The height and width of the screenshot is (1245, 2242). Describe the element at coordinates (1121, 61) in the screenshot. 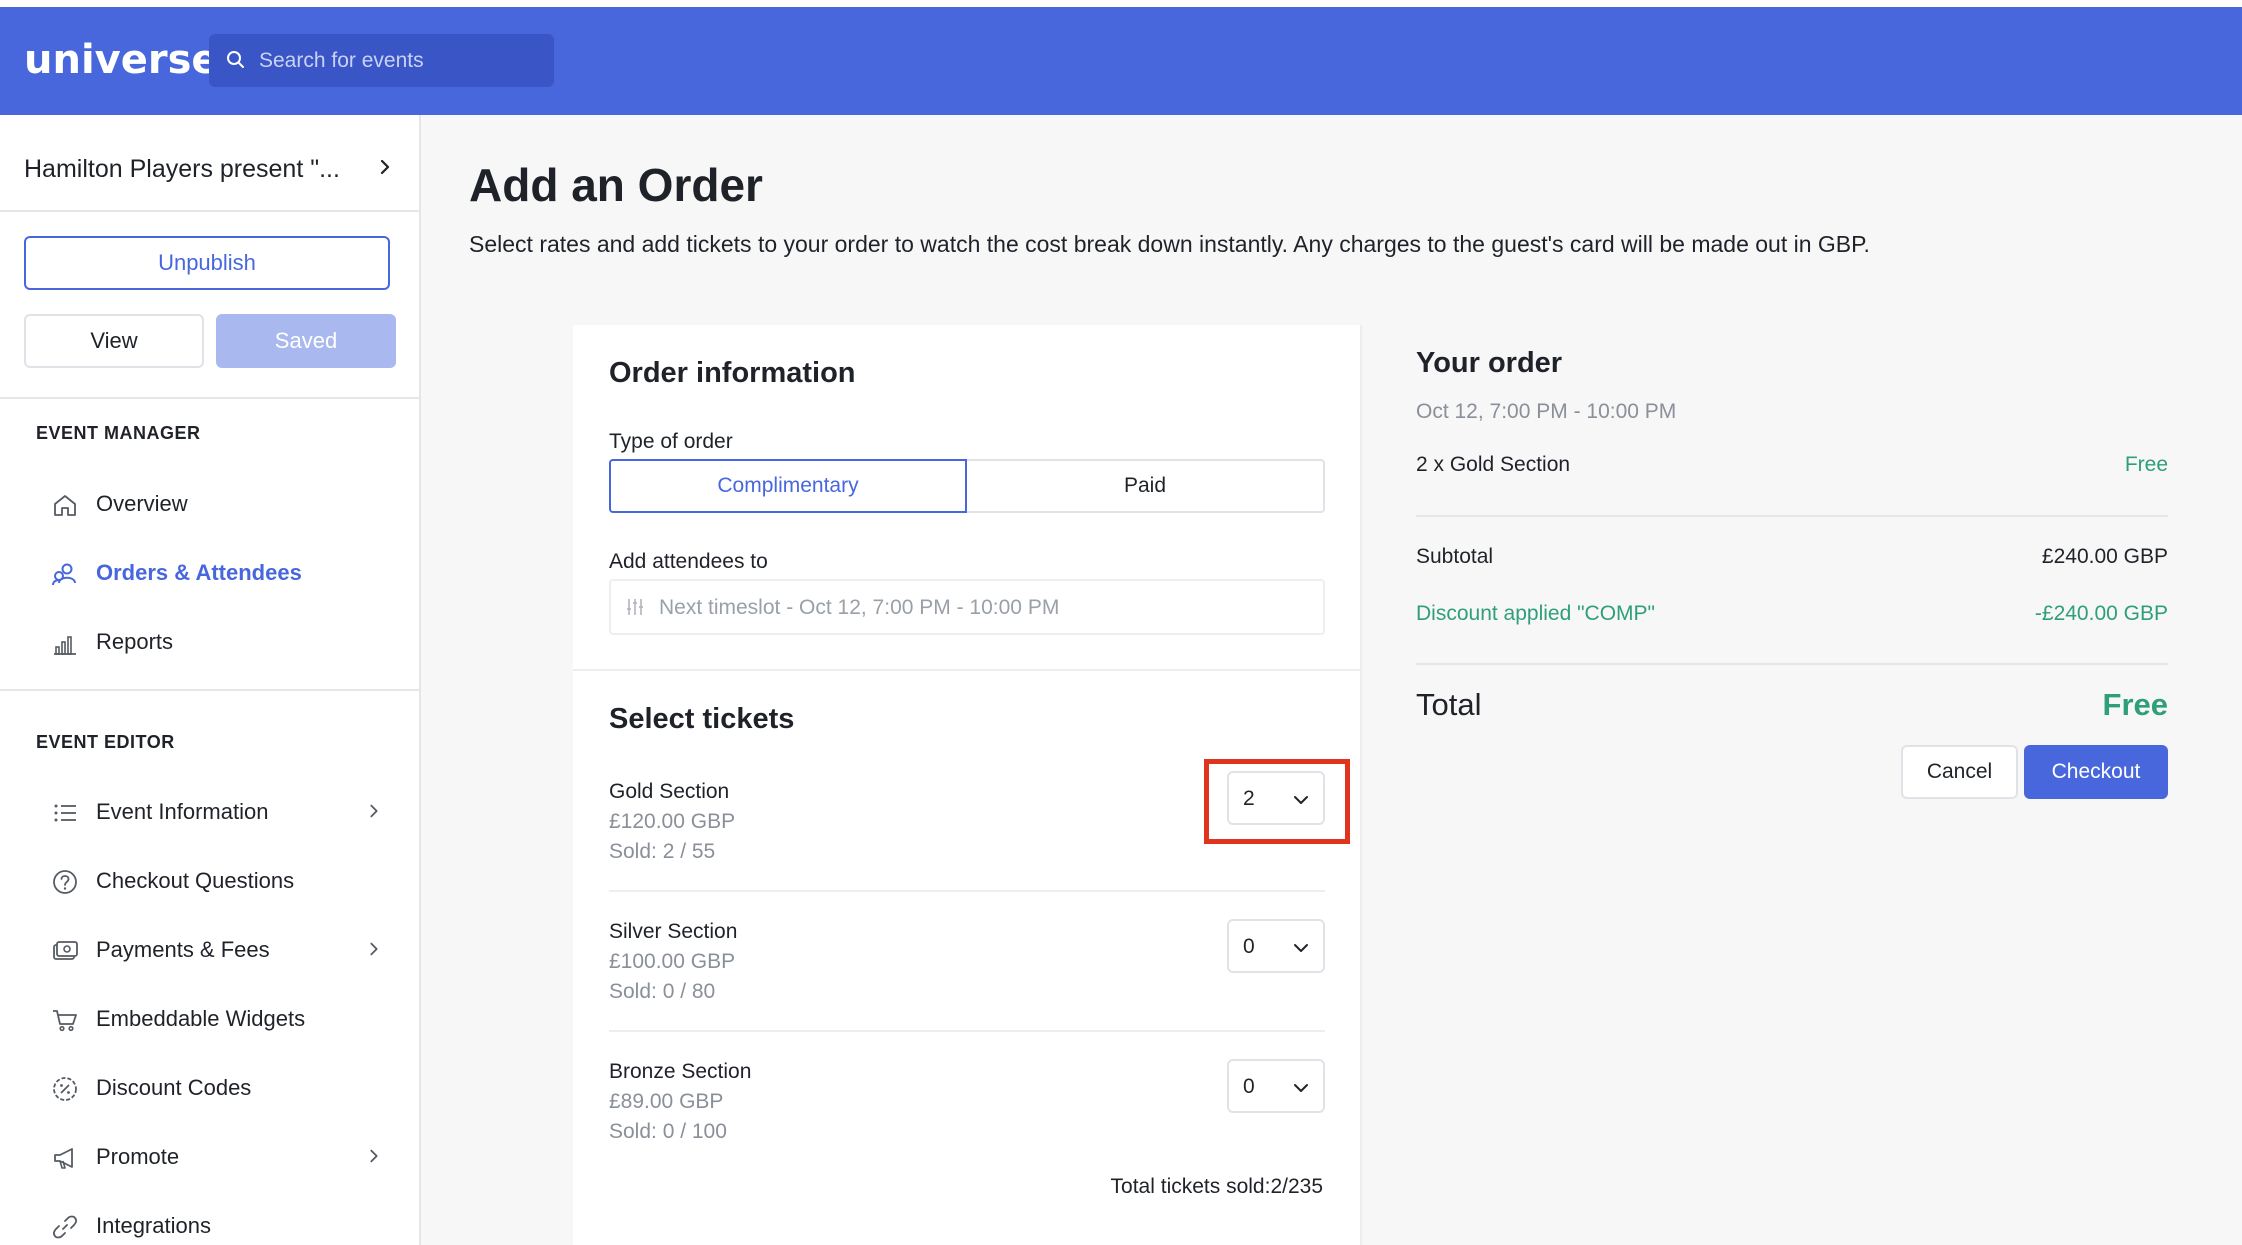

I see `top-bar: universe` at that location.